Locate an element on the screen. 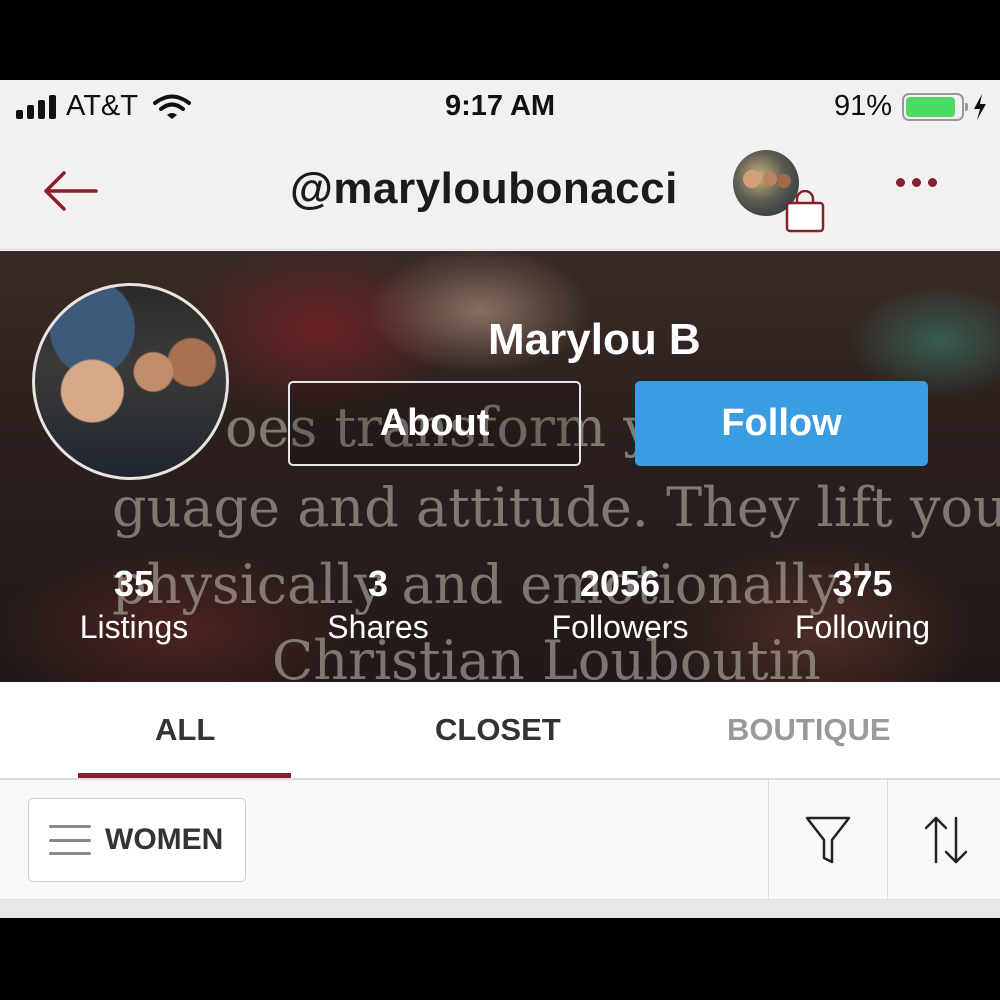  about-button: About is located at coordinates (434, 423).